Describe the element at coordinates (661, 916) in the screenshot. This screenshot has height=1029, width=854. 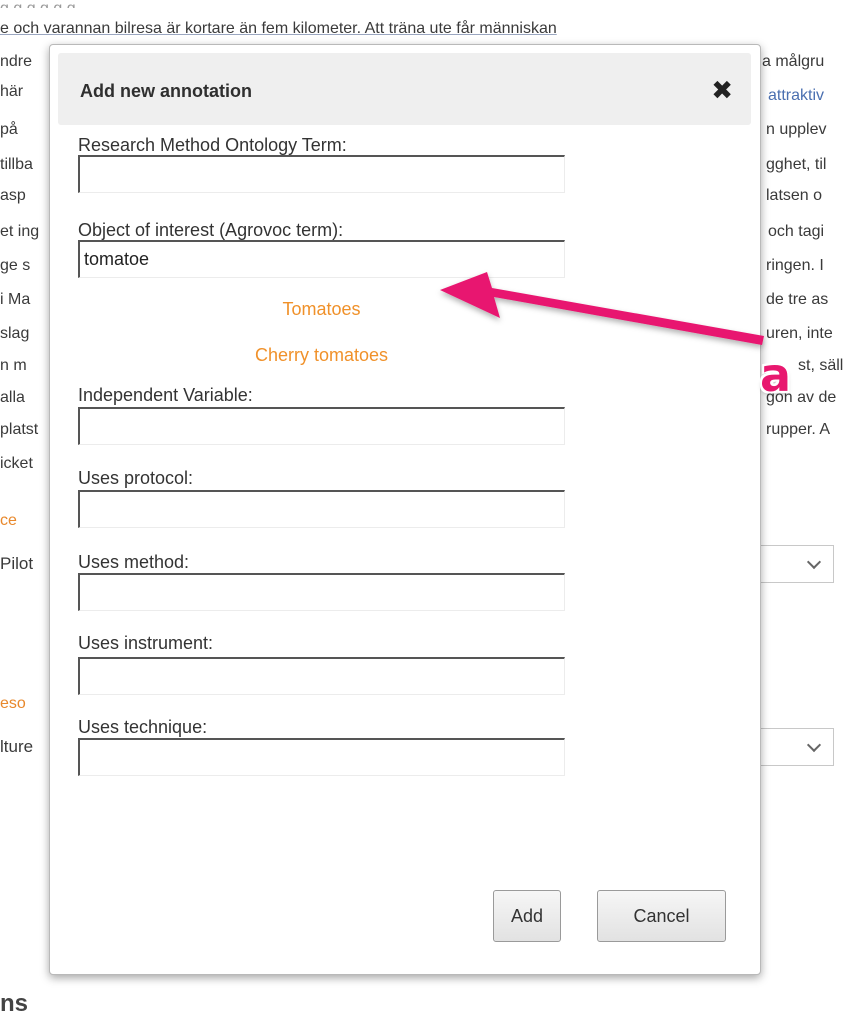
I see `cancel-button: Cancel` at that location.